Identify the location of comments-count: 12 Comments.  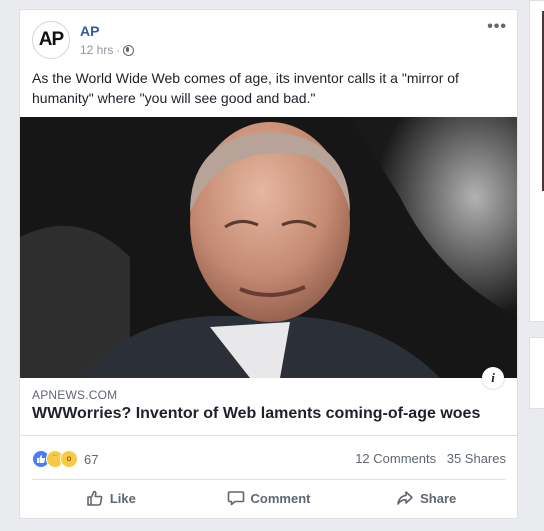
(395, 458).